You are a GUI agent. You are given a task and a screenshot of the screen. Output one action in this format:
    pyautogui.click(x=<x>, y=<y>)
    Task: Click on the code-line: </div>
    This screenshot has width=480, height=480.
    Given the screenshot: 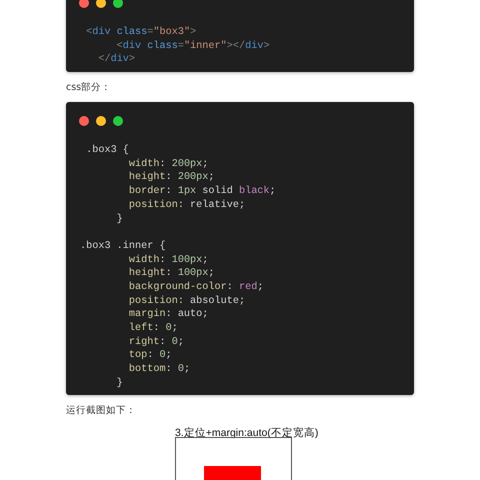 What is the action you would take?
    pyautogui.click(x=116, y=60)
    